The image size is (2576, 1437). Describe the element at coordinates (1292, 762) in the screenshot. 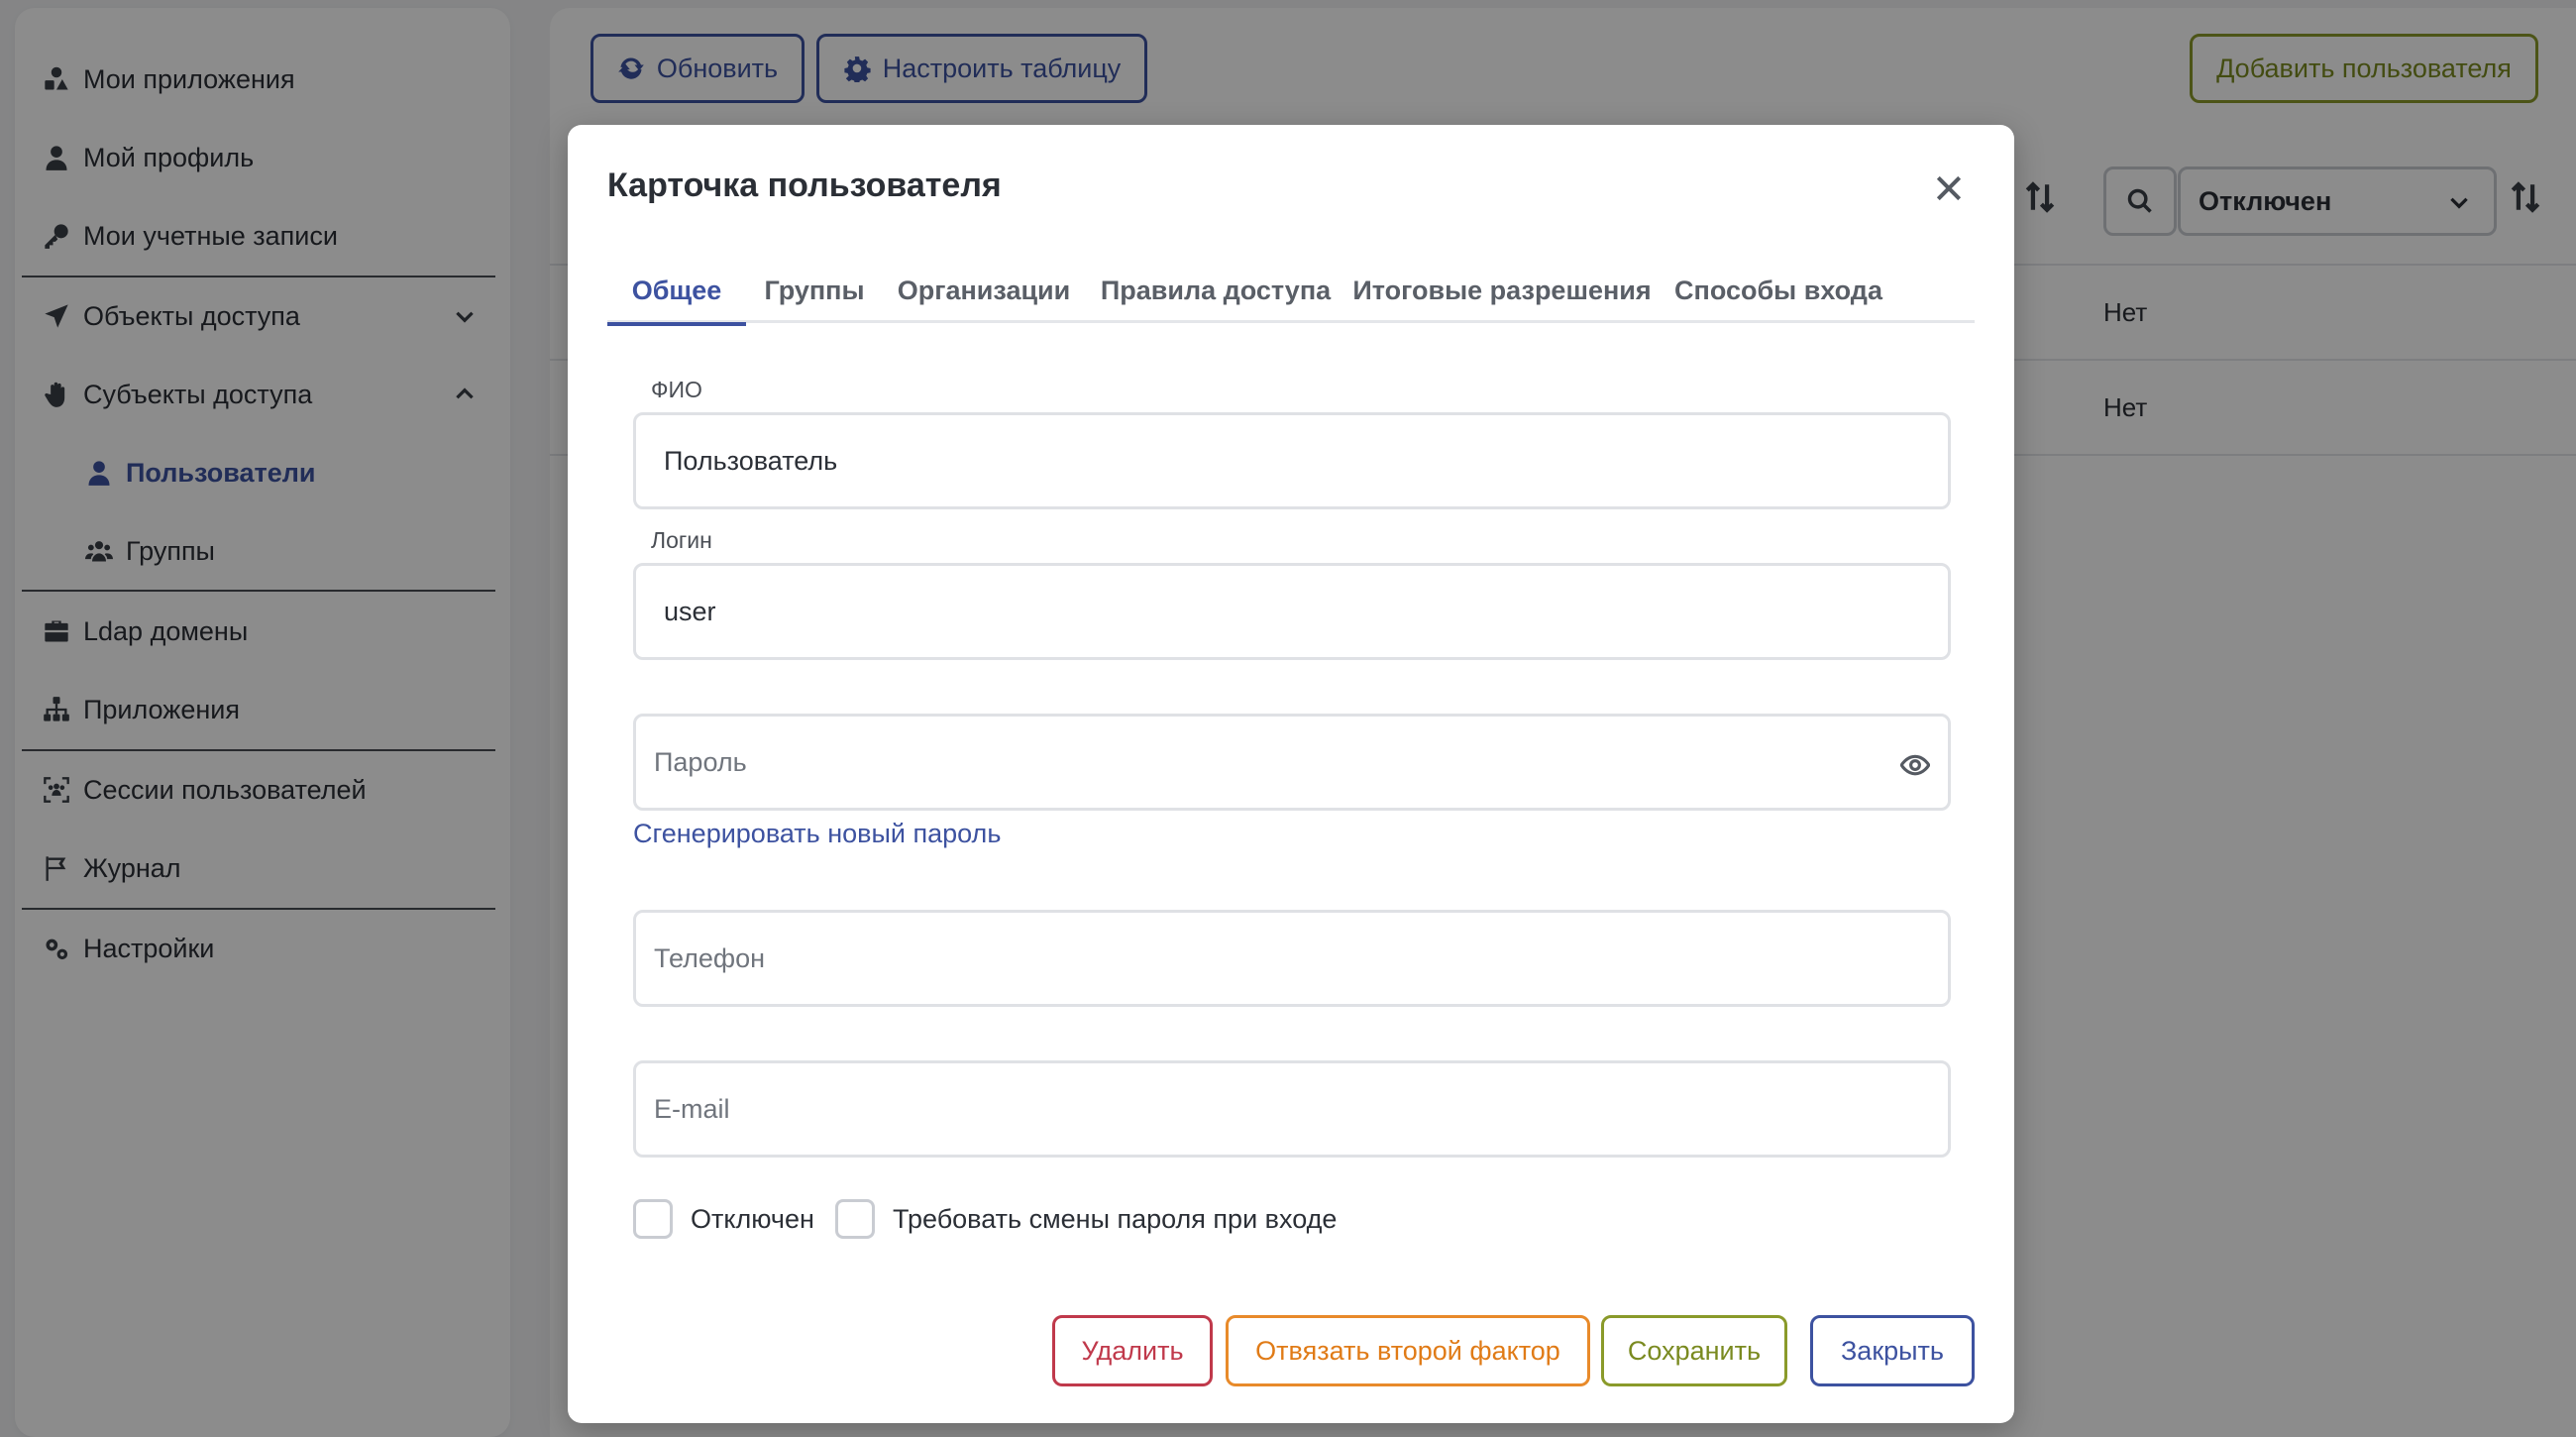

I see `password-field: Пароль` at that location.